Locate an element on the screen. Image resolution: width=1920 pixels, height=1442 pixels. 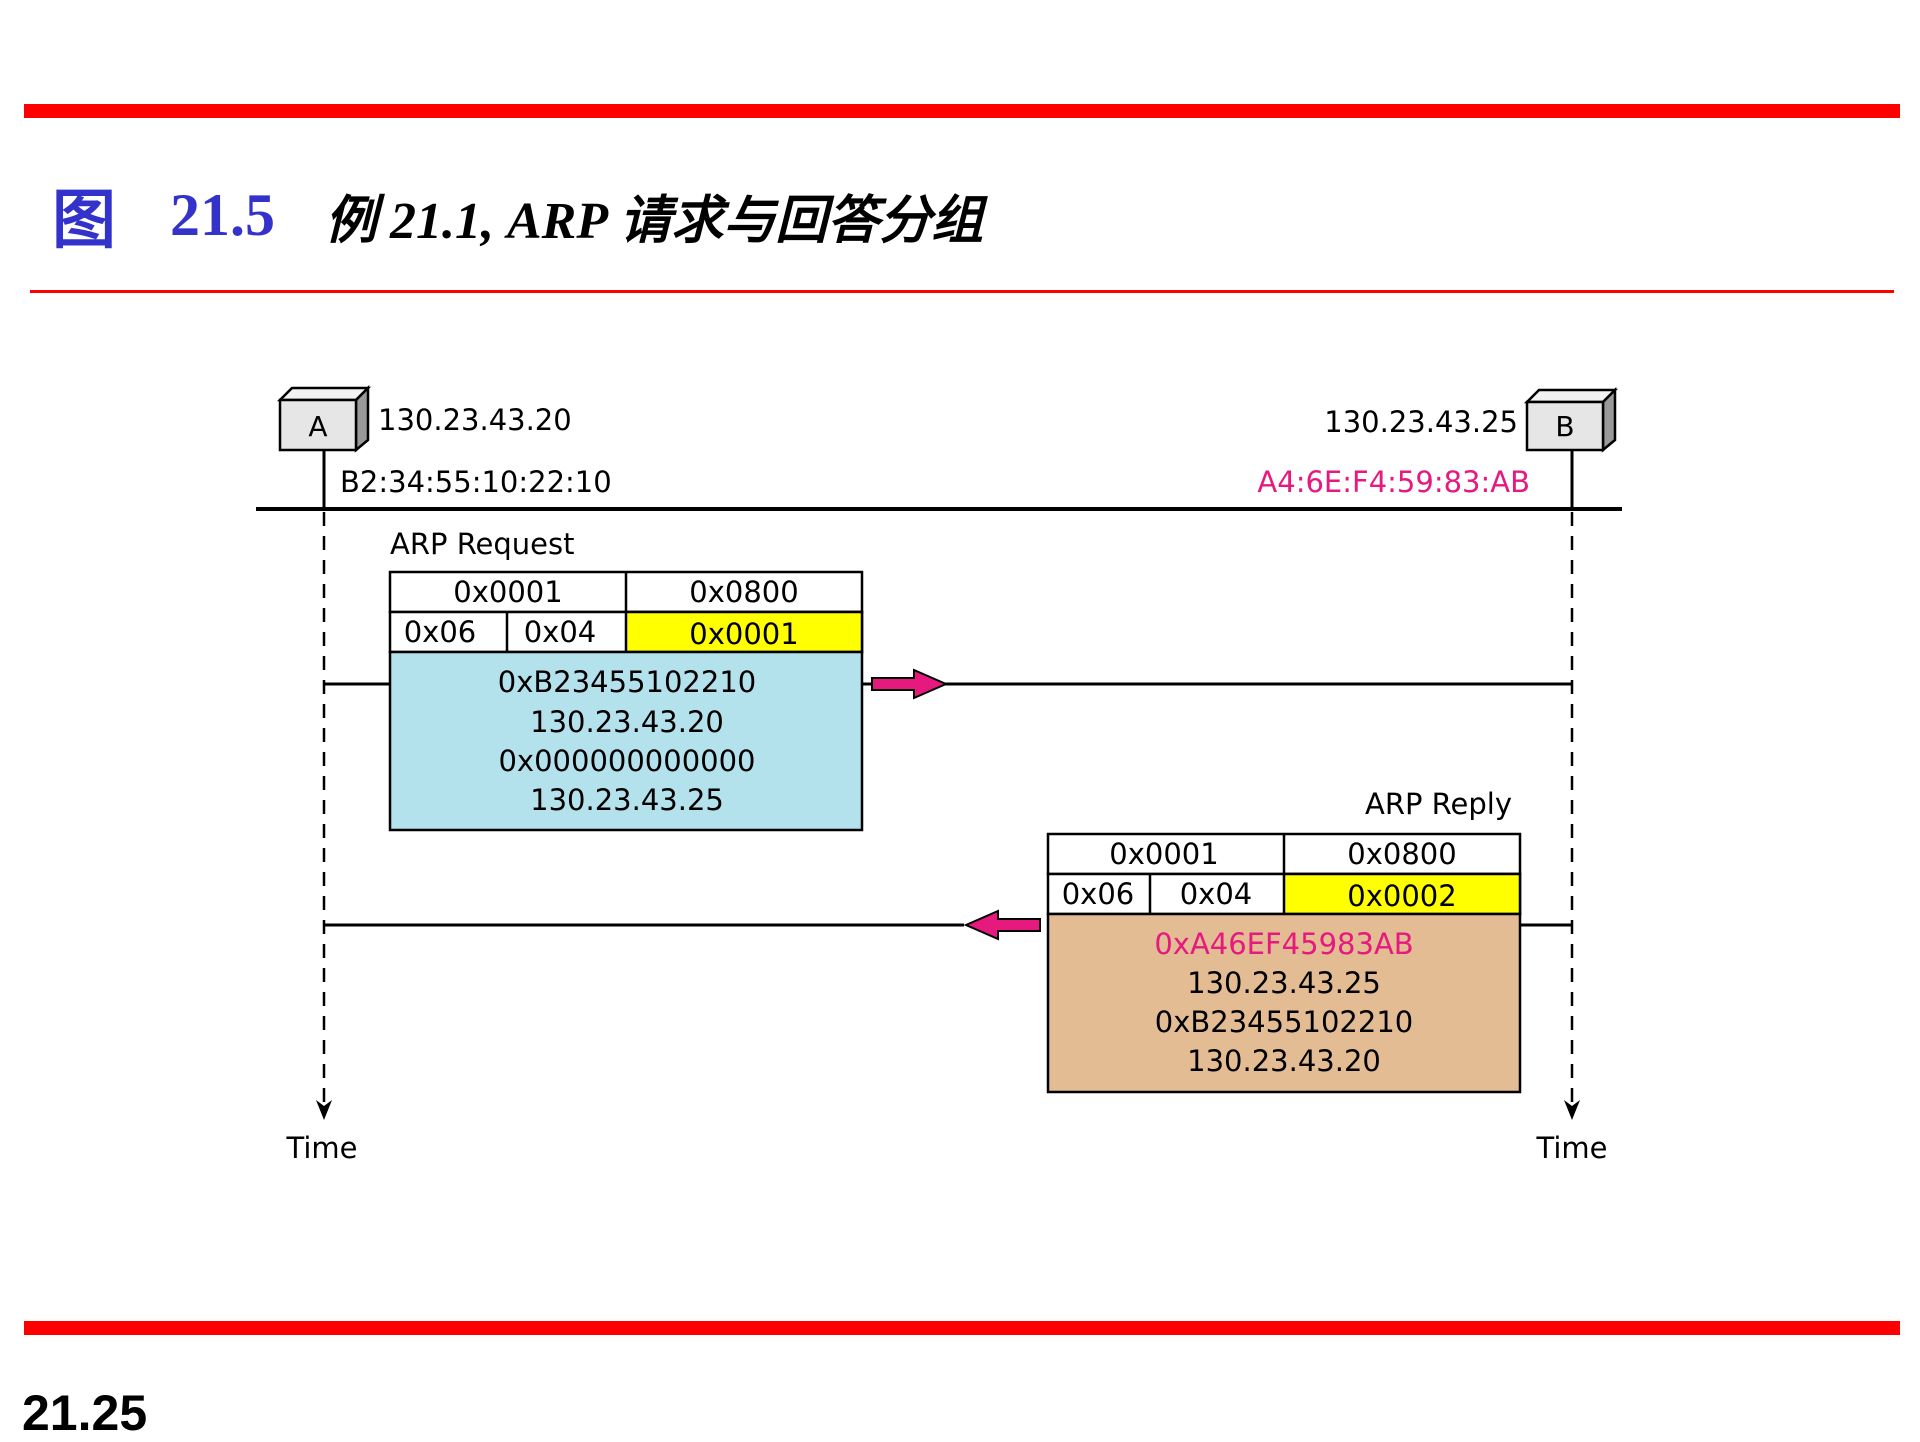
request-target-hw: 0x000000000000 is located at coordinates (626, 761).